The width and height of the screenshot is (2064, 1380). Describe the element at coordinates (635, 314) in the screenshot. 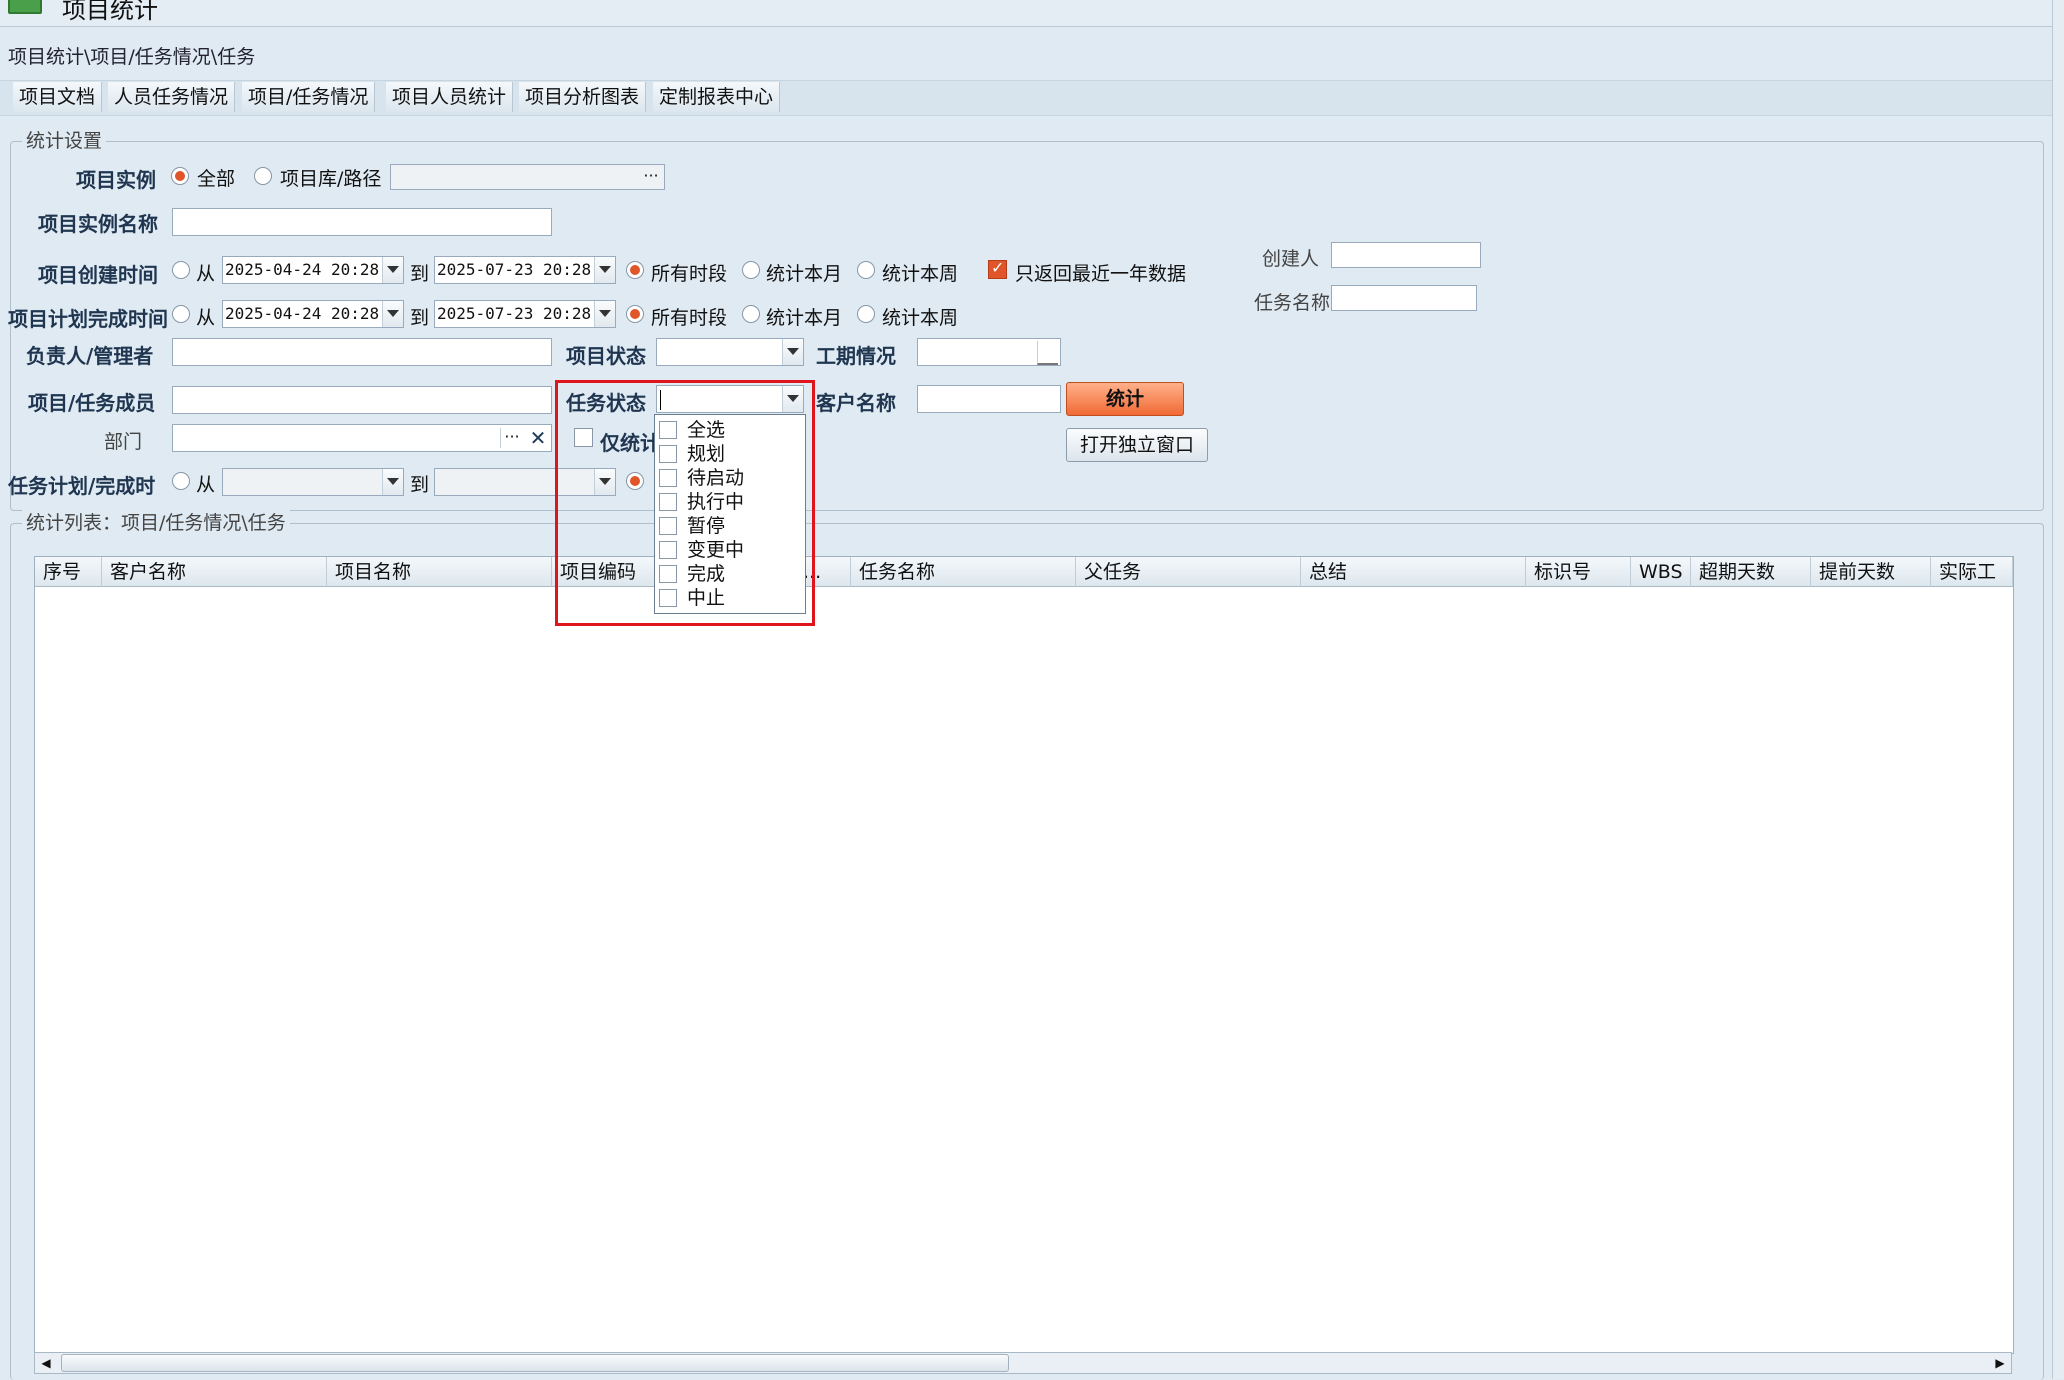

I see `plan-all-radio` at that location.